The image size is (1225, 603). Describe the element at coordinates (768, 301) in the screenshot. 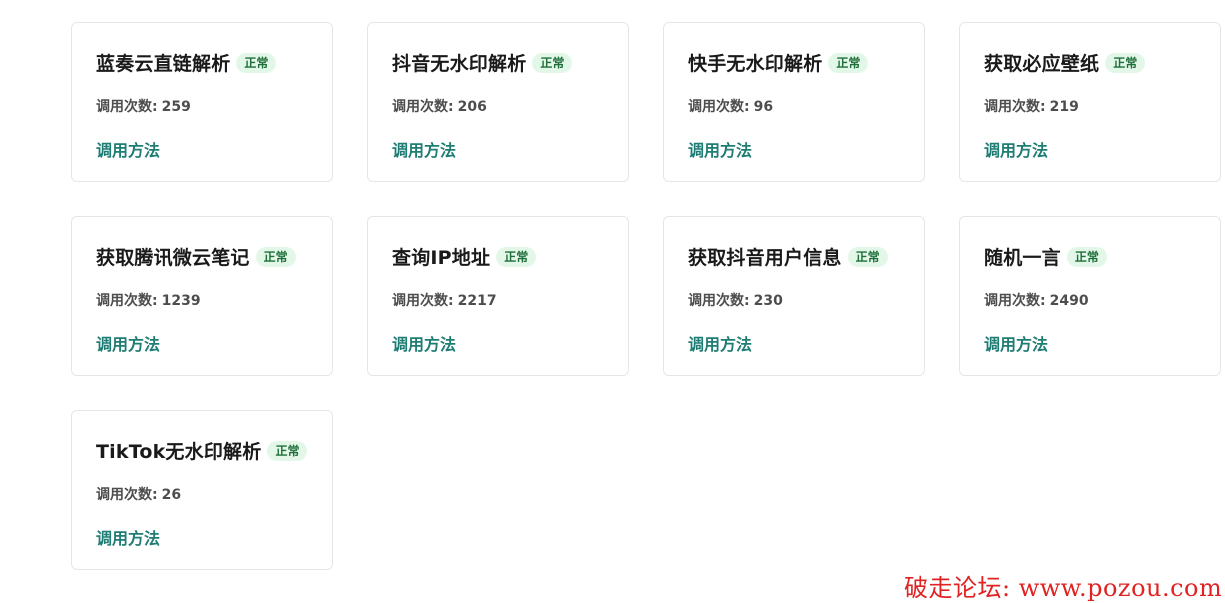

I see `call-count-value: 230` at that location.